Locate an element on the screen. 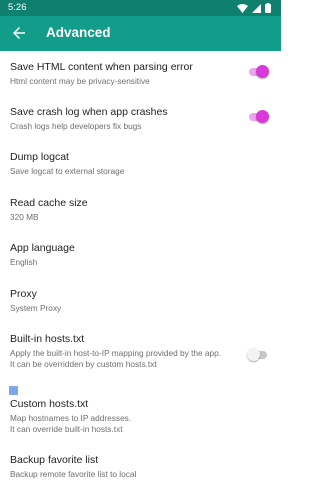 The image size is (320, 500). setting-summary: Crash logs help developers fix bugs is located at coordinates (76, 126).